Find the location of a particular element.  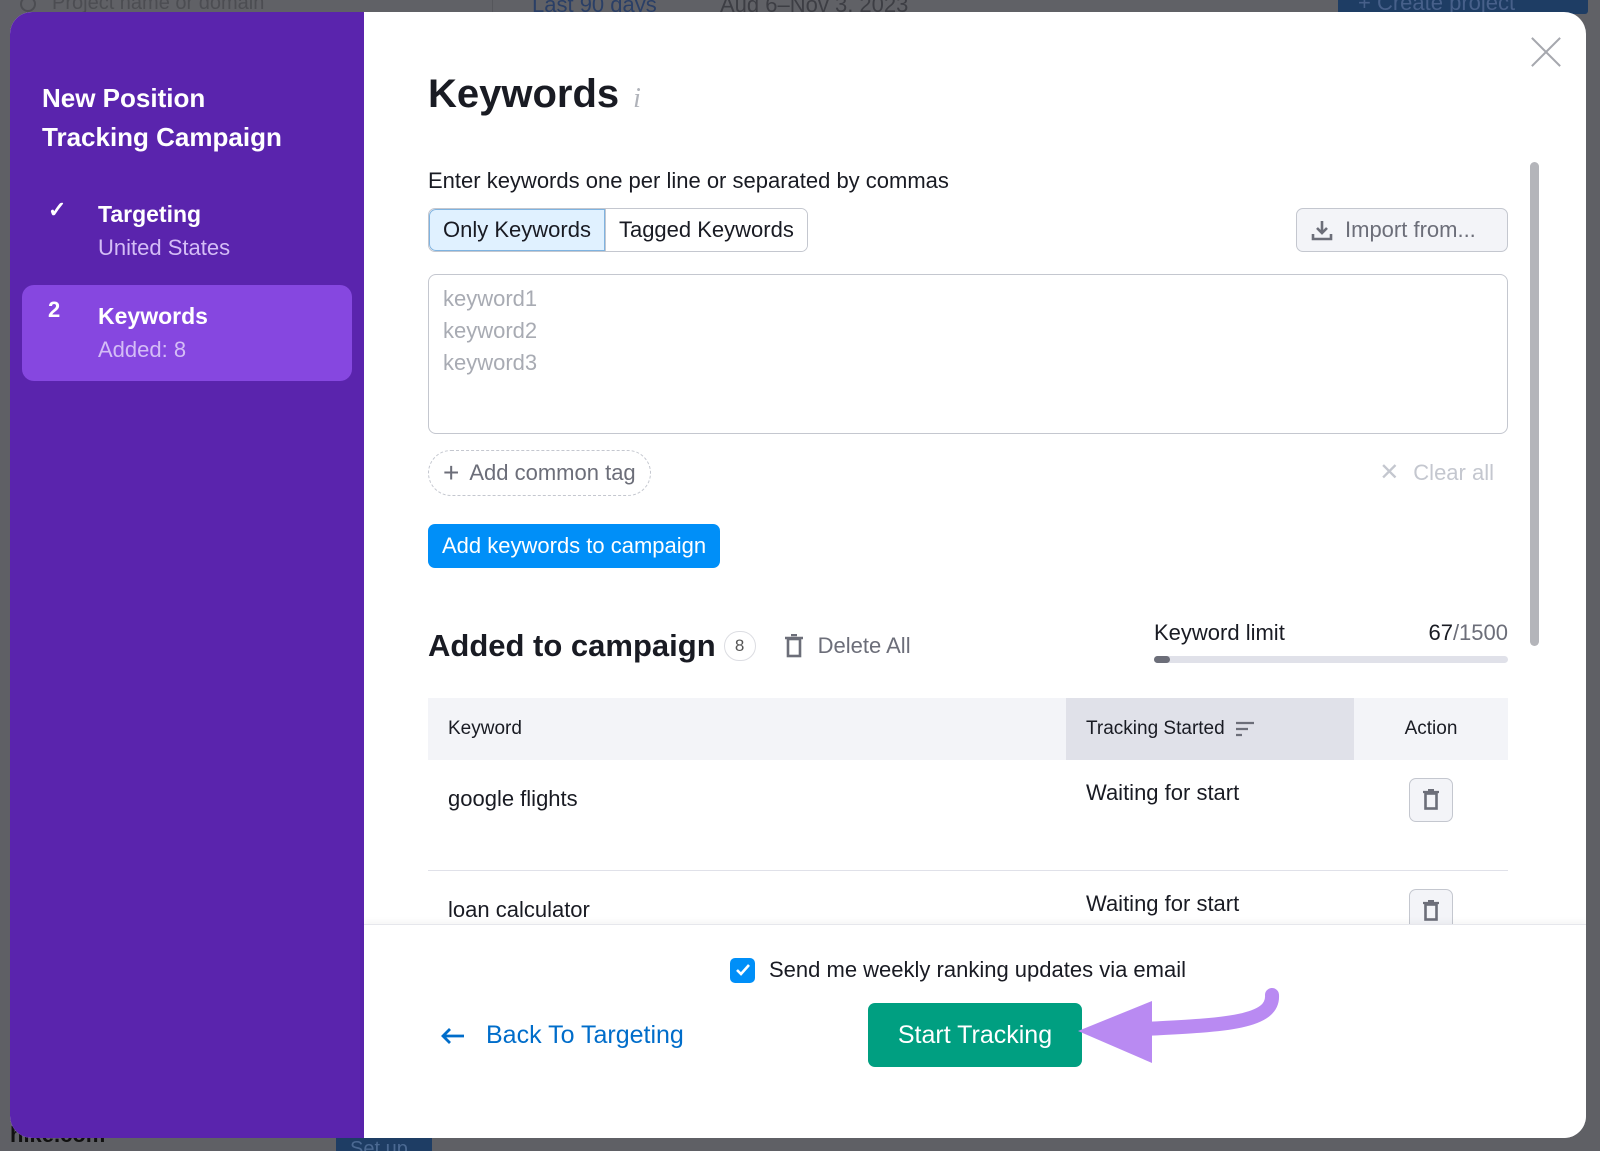

added-section-header: Added to campaign 8 Delete All is located at coordinates (669, 646).